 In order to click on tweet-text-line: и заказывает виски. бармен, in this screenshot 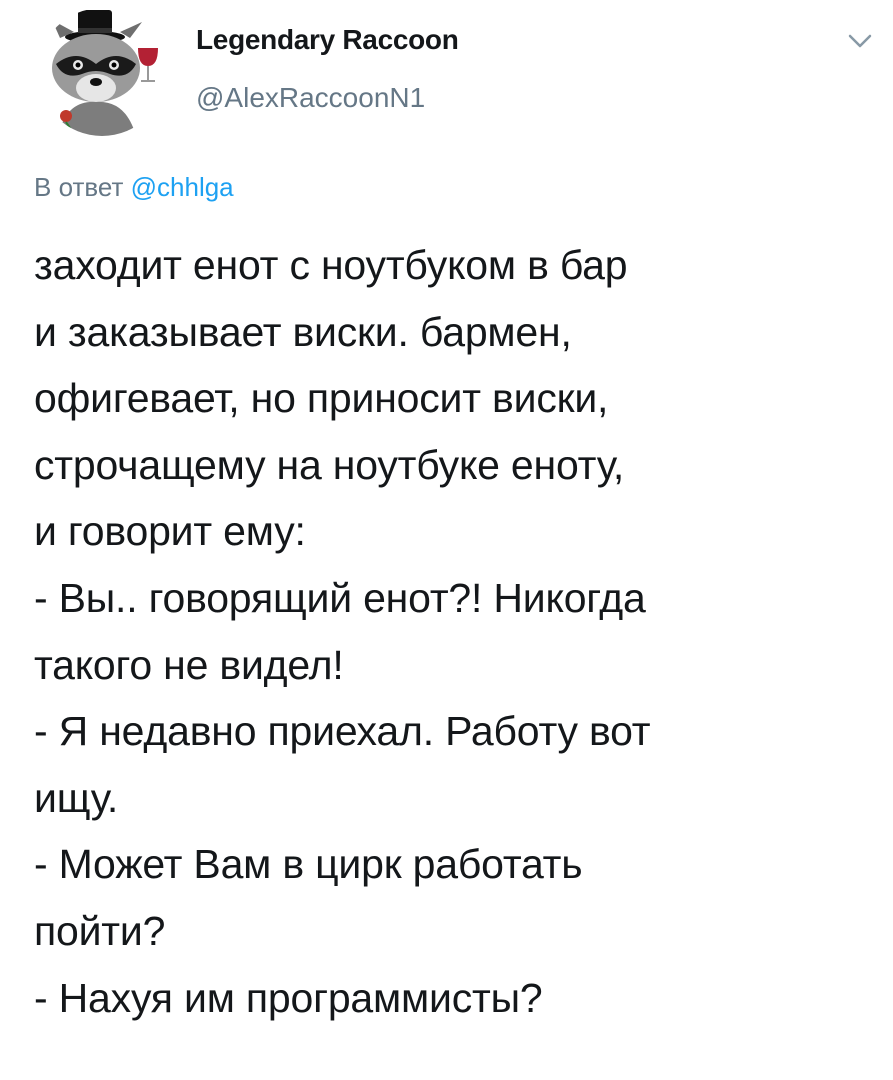, I will do `click(303, 331)`.